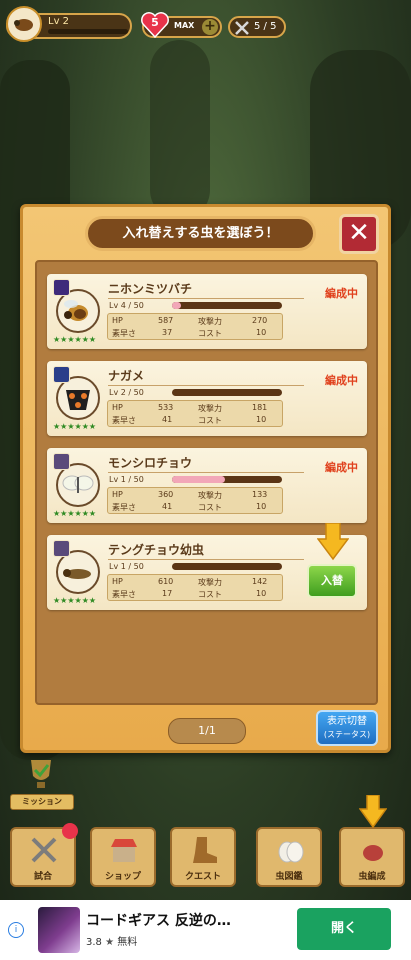  Describe the element at coordinates (166, 407) in the screenshot. I see `hp-value: 533` at that location.